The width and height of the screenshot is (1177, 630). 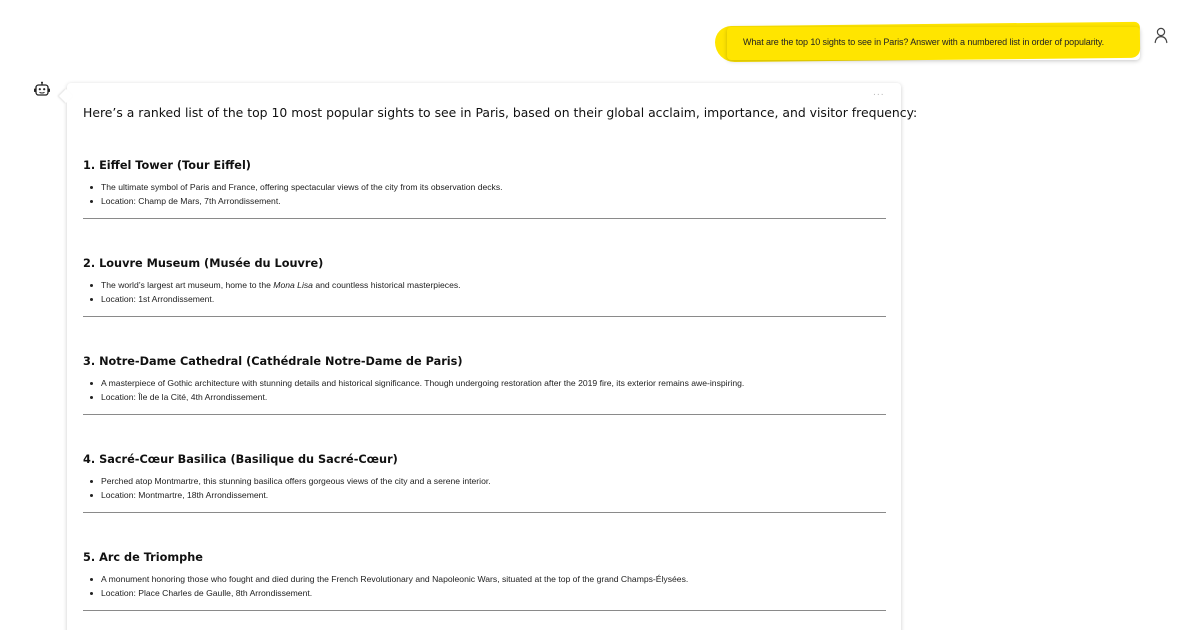 I want to click on person-icon, so click(x=1161, y=35).